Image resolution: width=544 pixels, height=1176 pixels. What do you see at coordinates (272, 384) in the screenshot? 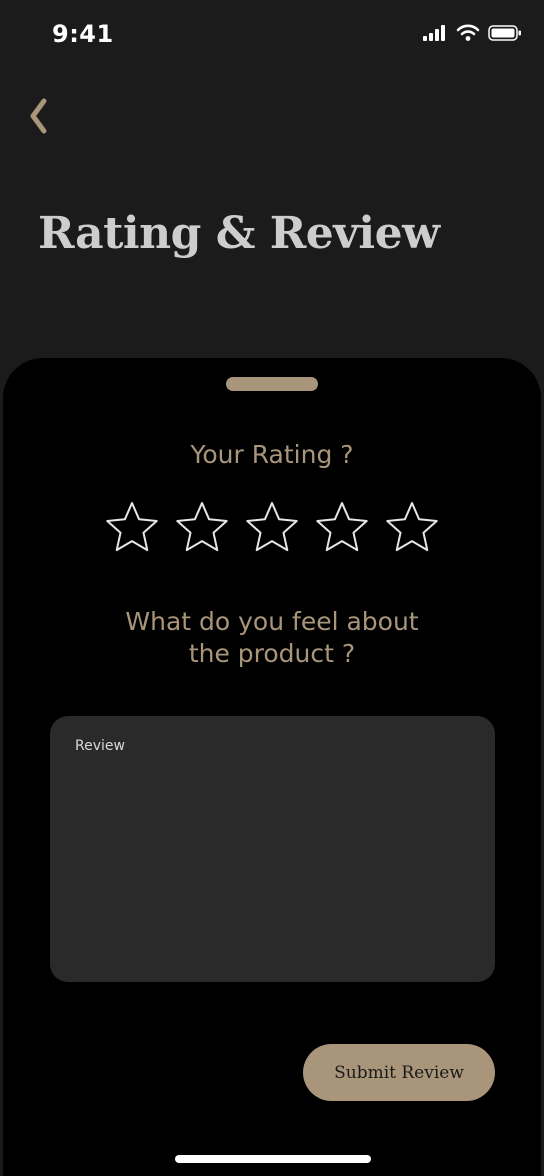
I see `drag-handle` at bounding box center [272, 384].